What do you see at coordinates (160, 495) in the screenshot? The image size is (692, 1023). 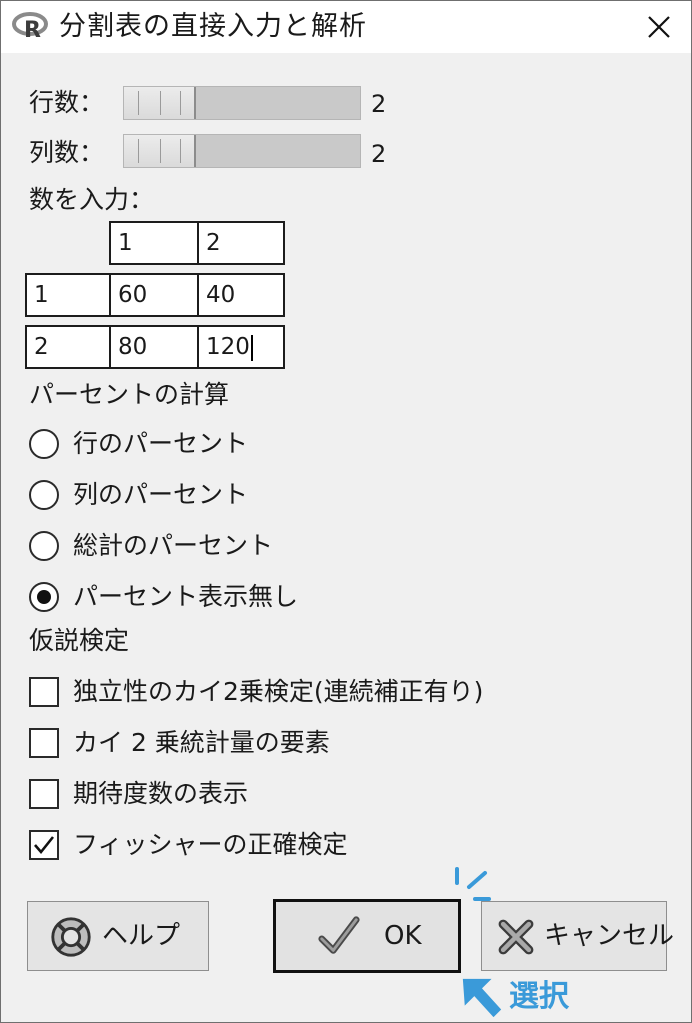 I see `radio-col-percent-label: 列のパーセント` at bounding box center [160, 495].